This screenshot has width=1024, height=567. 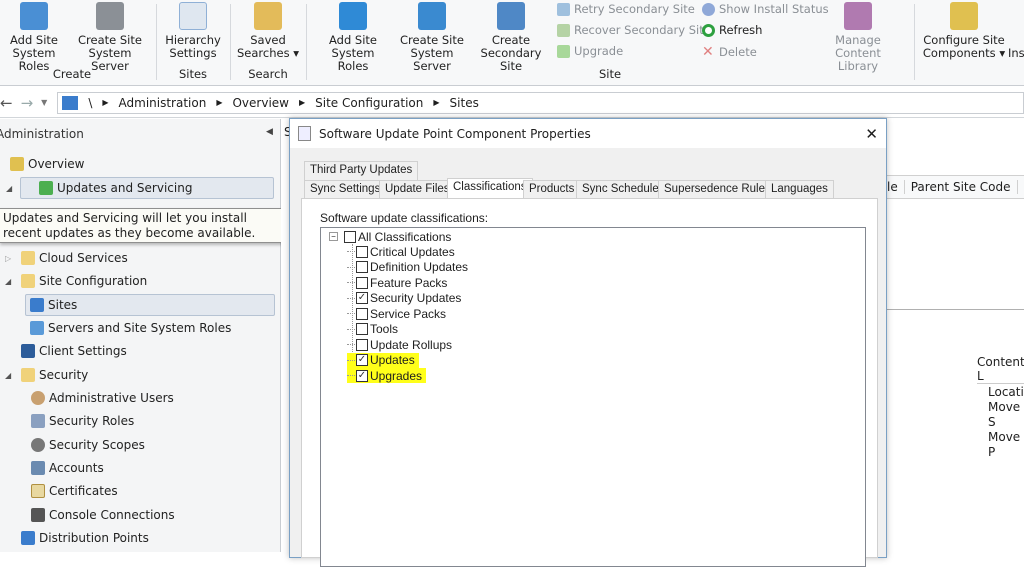 What do you see at coordinates (38, 445) in the screenshot?
I see `scope-icon` at bounding box center [38, 445].